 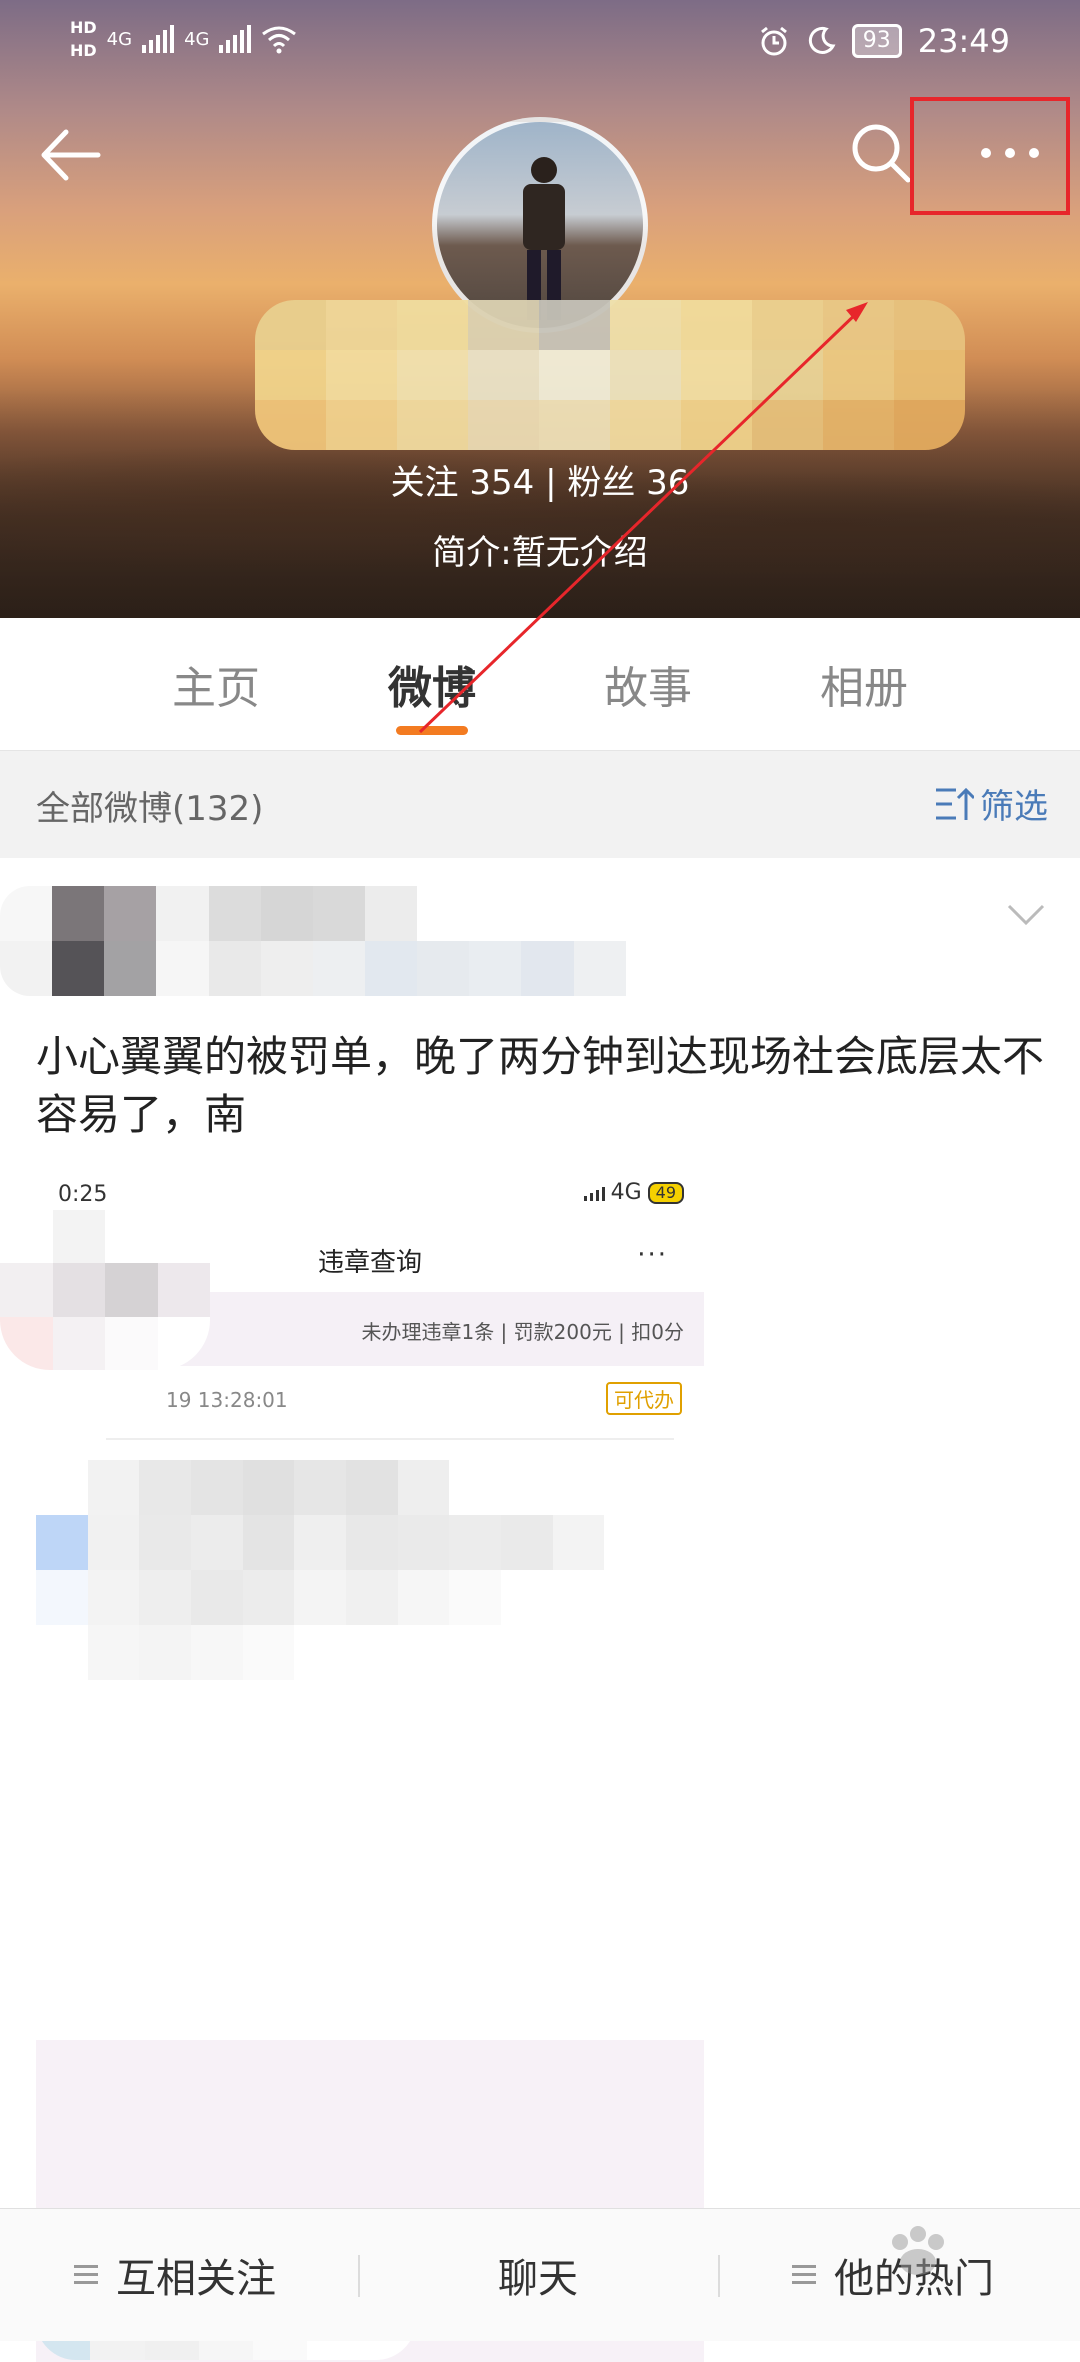 What do you see at coordinates (918, 2250) in the screenshot?
I see `watermark-logo` at bounding box center [918, 2250].